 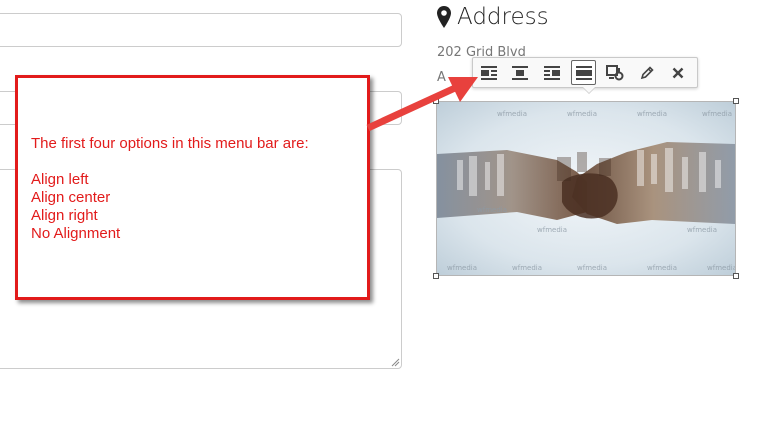 I want to click on pencil-icon, so click(x=647, y=72).